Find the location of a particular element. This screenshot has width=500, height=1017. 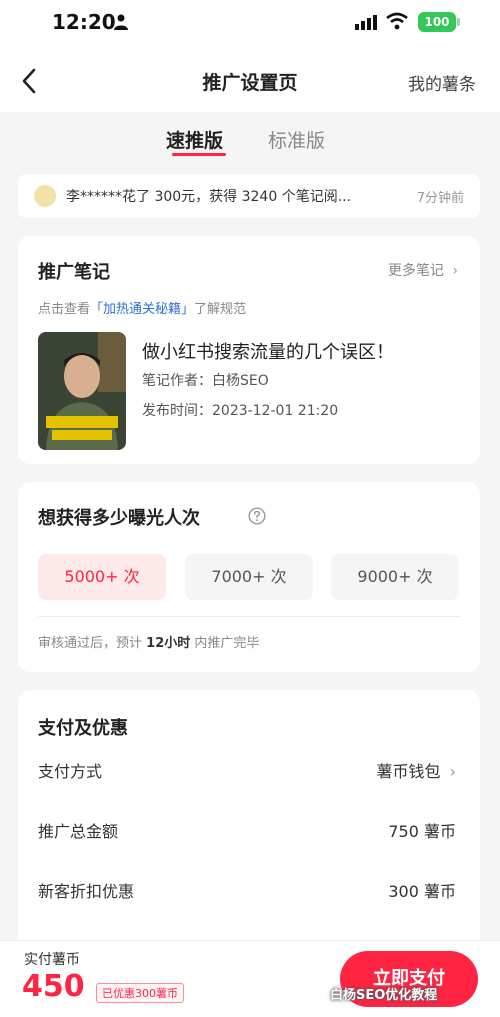

exposure-option-9000: 9000+ 次 is located at coordinates (395, 577).